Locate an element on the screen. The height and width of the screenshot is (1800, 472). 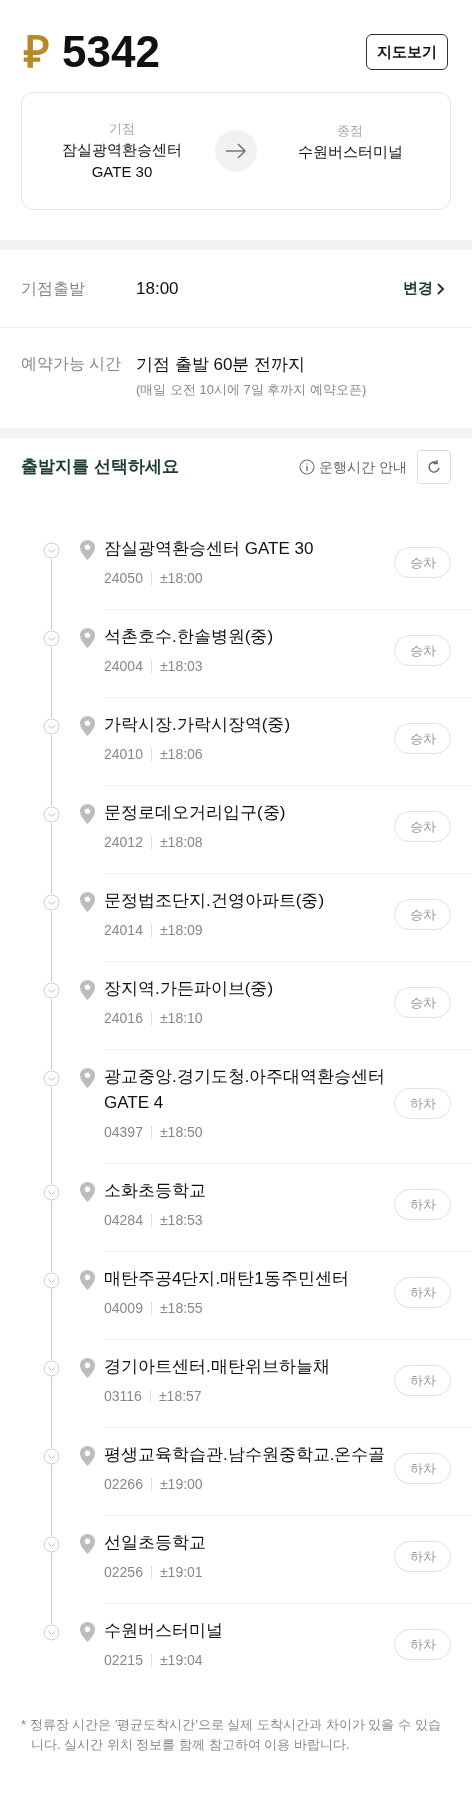
stop-time: ±18:06 is located at coordinates (181, 754).